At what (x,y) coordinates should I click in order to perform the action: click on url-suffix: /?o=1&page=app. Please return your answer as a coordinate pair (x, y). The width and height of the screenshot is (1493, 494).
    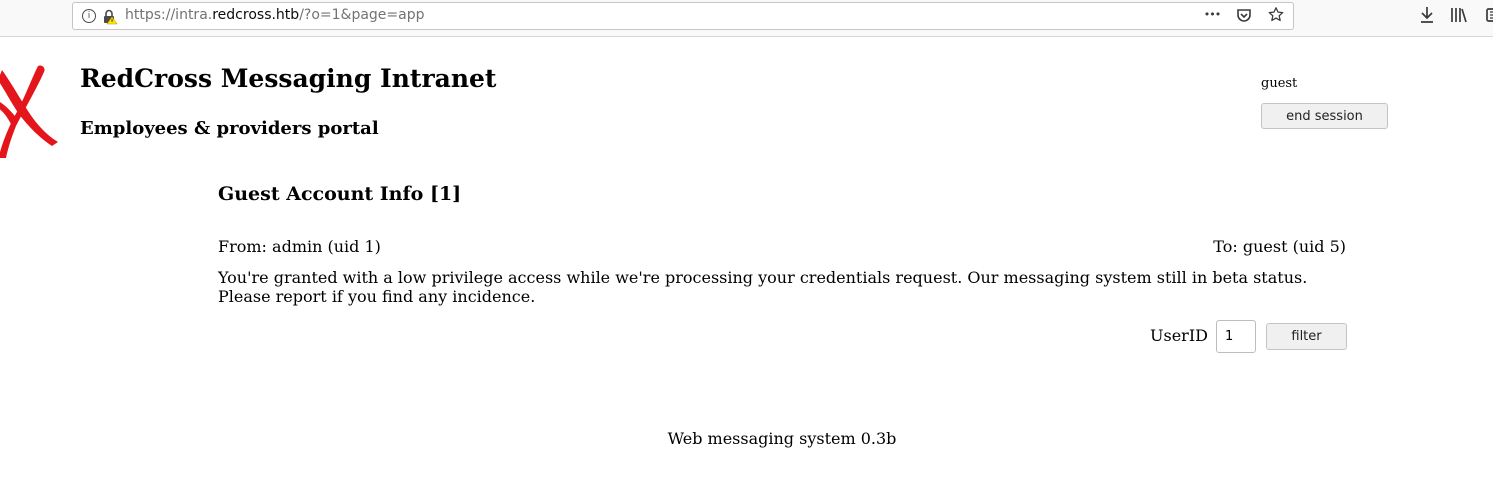
    Looking at the image, I should click on (362, 15).